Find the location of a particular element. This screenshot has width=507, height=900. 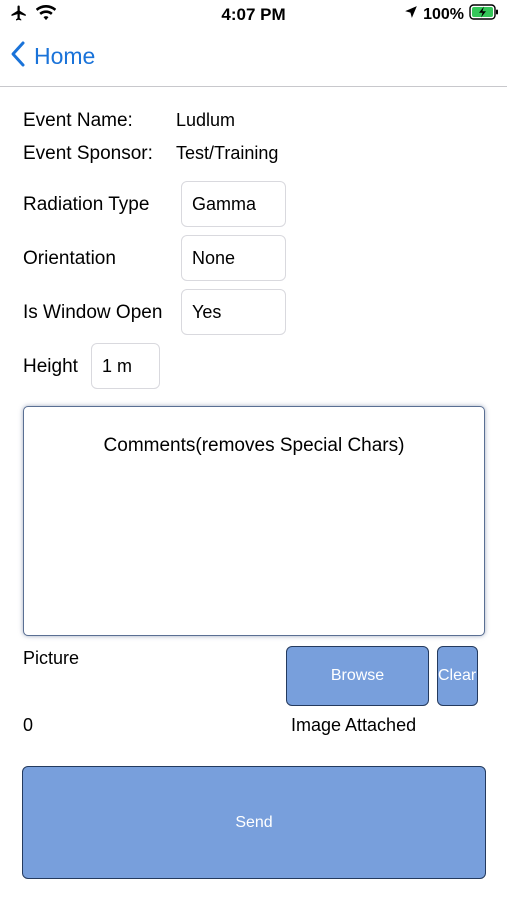

browse-button: Browse is located at coordinates (357, 676).